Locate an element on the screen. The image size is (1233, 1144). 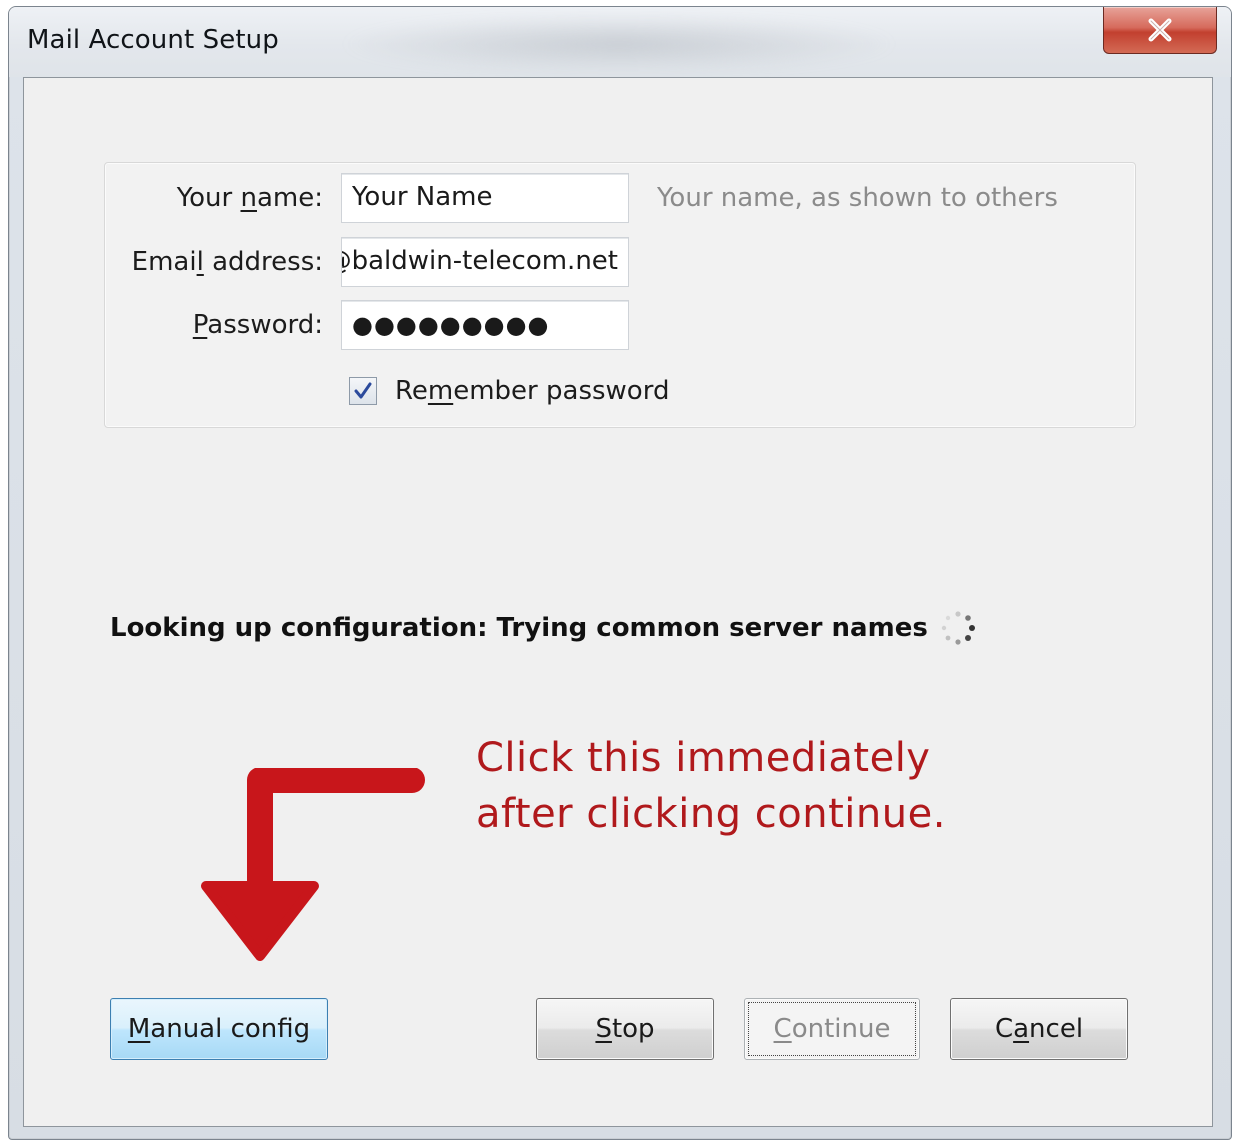
annotation-line-2: after clicking continue. is located at coordinates (711, 814).